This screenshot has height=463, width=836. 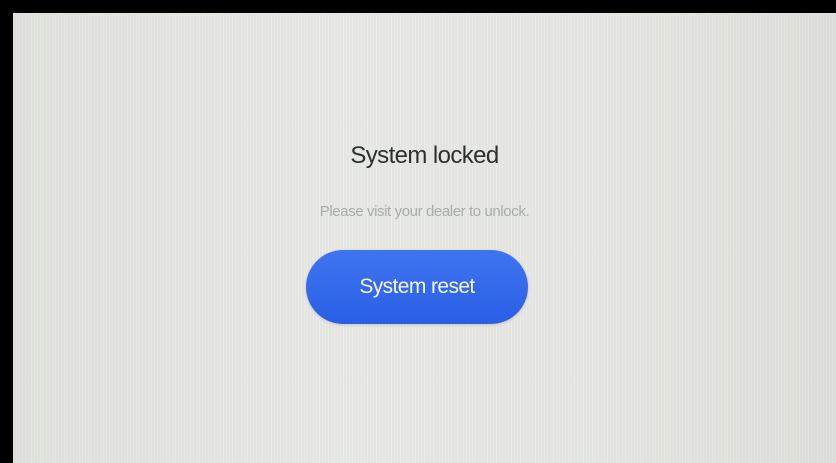 I want to click on unlock-message: Please visit your dealer to unlock., so click(x=424, y=211).